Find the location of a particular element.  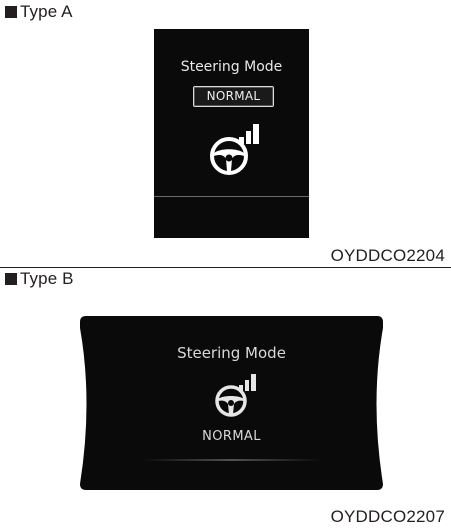

type-b-mode-label: NORMAL is located at coordinates (231, 436).